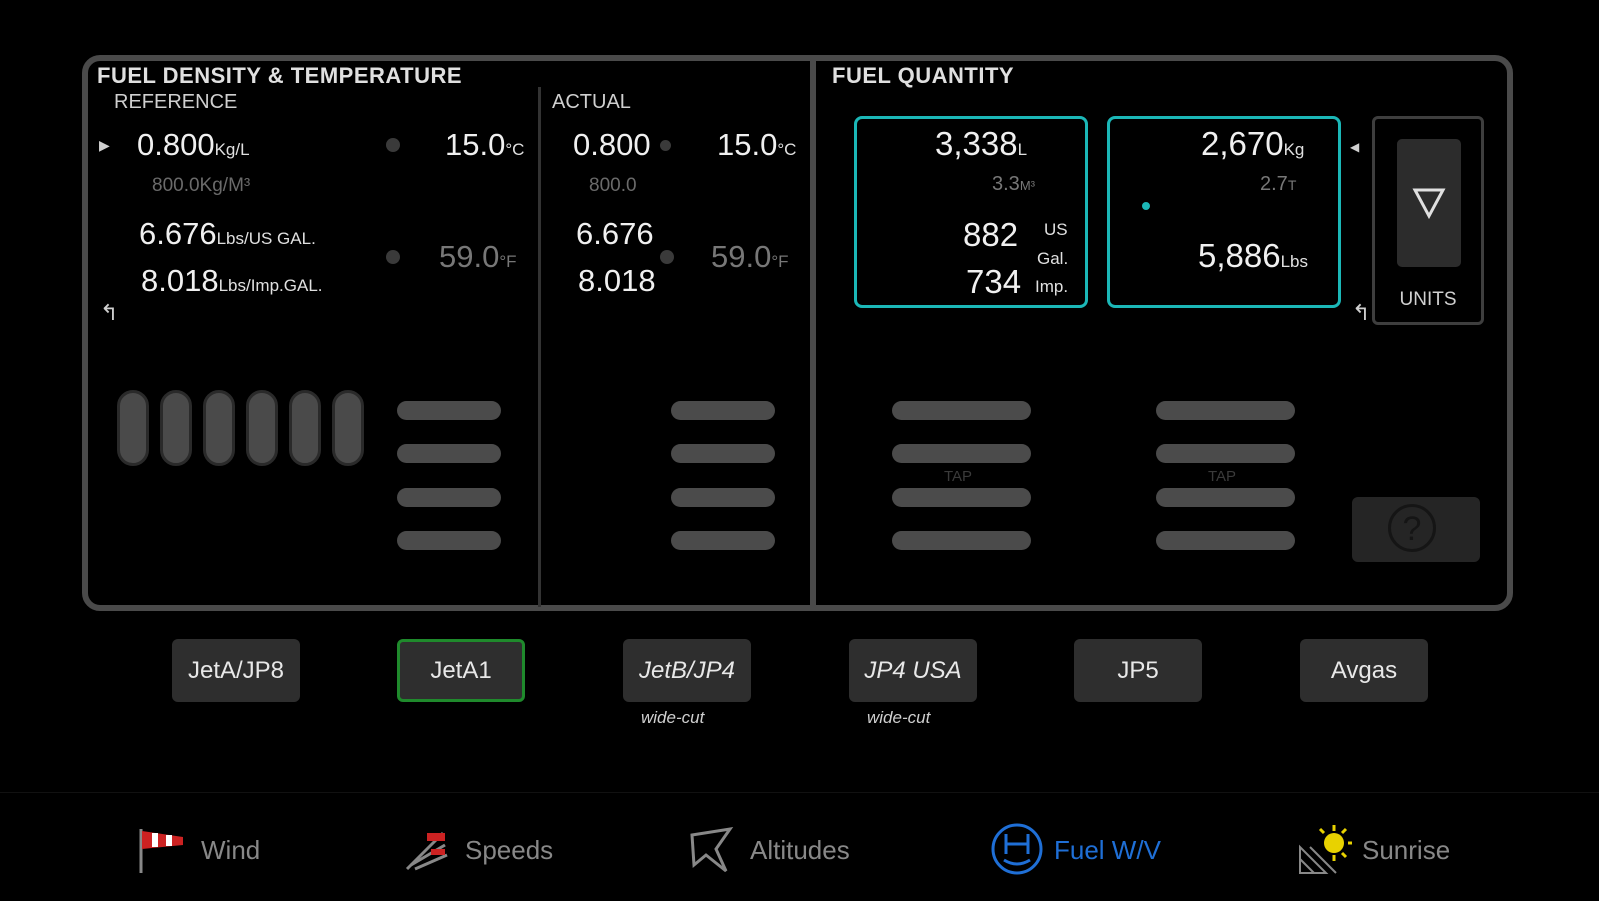  What do you see at coordinates (617, 281) in the screenshot?
I see `act-lbs-impgal: 8.018` at bounding box center [617, 281].